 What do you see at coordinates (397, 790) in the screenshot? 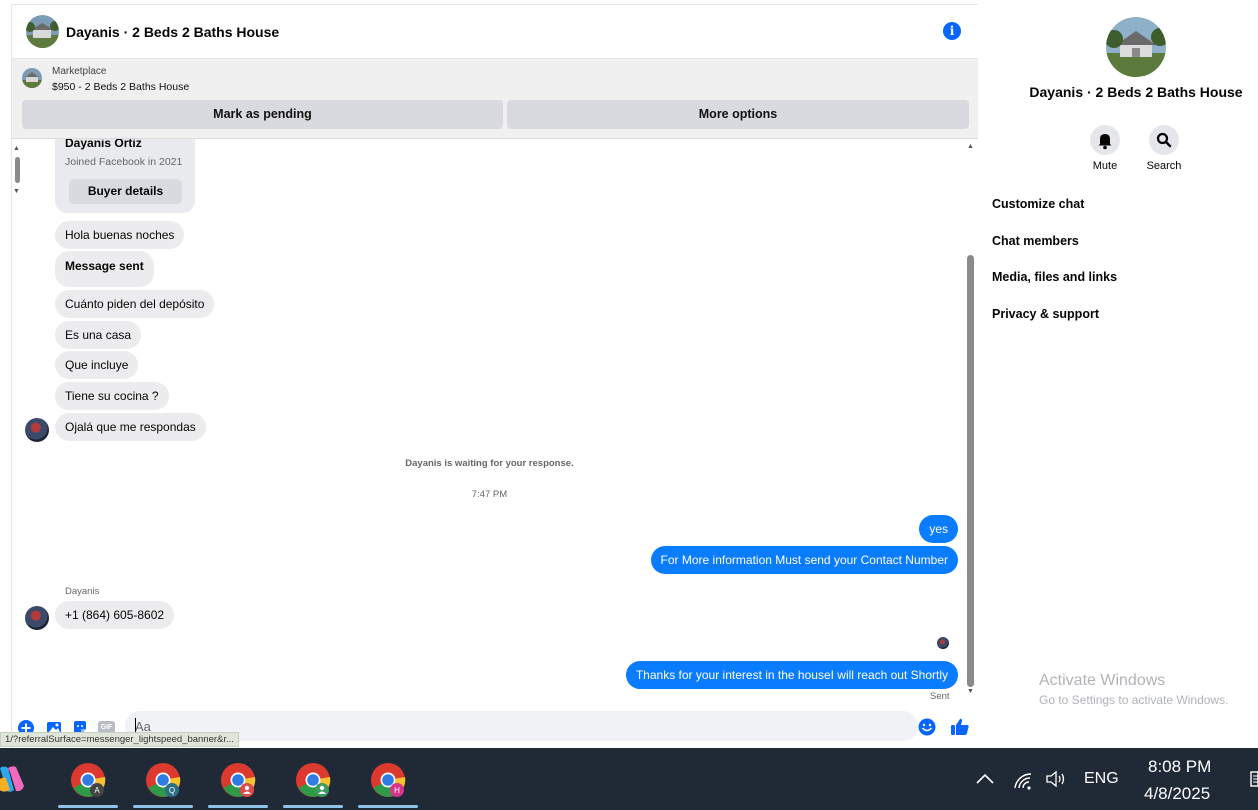
I see `profile-h-letter: H` at bounding box center [397, 790].